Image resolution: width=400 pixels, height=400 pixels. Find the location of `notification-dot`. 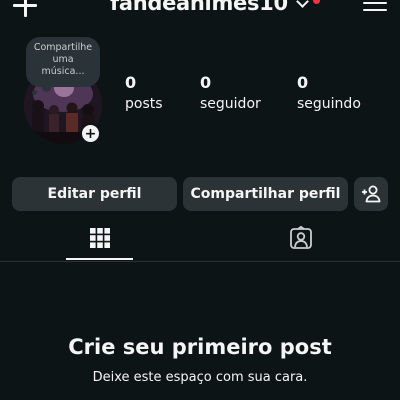

notification-dot is located at coordinates (316, 2).